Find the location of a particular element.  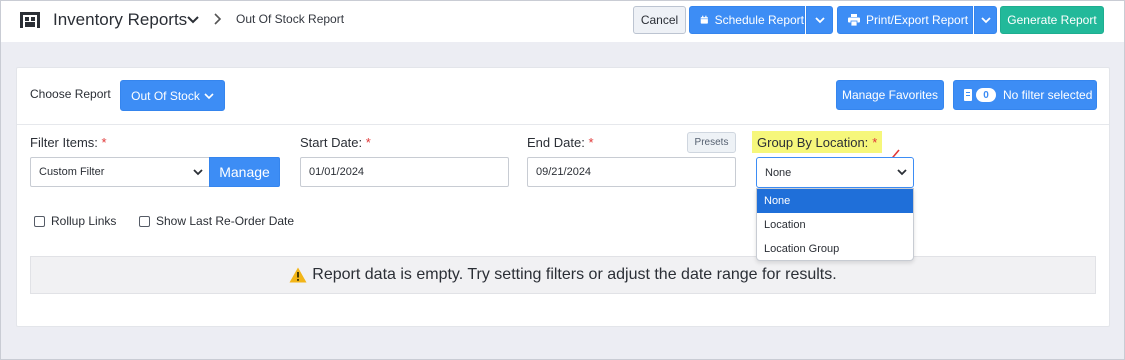

calendar-icon is located at coordinates (704, 19).